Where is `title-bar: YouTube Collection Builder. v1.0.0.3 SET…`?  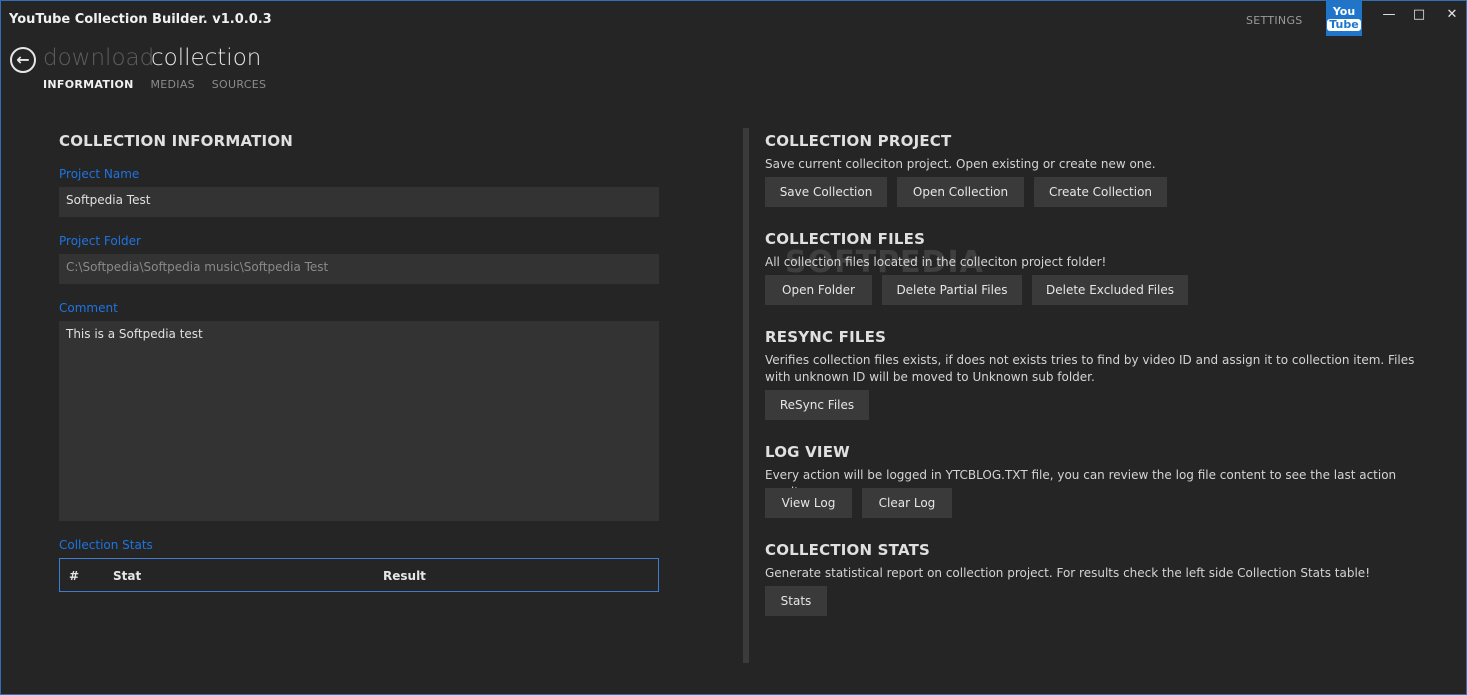
title-bar: YouTube Collection Builder. v1.0.0.3 SET… is located at coordinates (733, 19).